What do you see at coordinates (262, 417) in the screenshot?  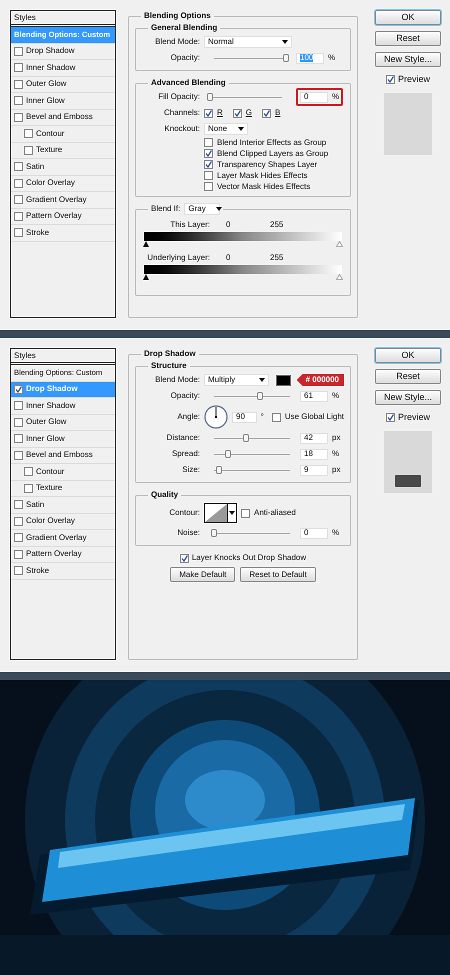 I see `unit-label: °` at bounding box center [262, 417].